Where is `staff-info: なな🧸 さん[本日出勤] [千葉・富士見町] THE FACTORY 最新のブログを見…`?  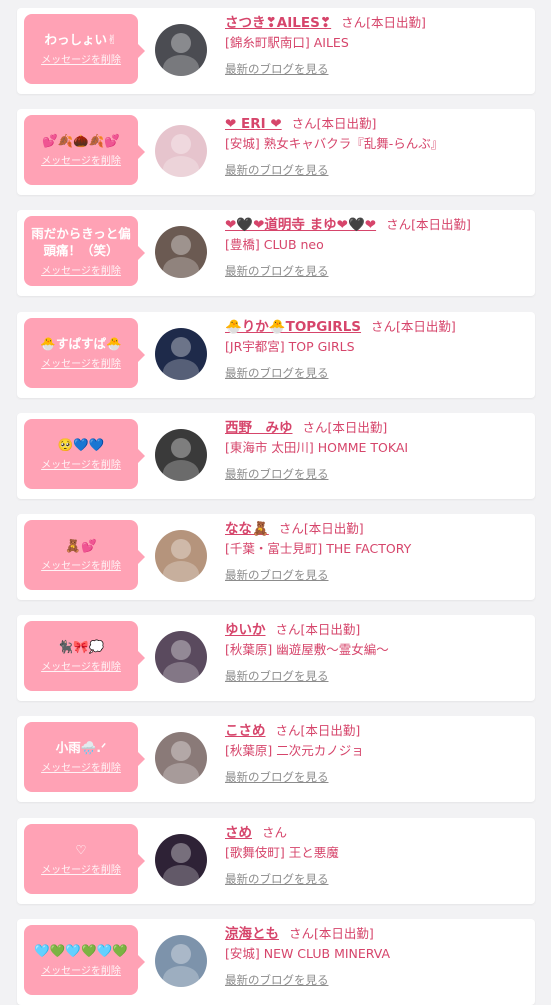
staff-info: なな🧸 さん[本日出勤] [千葉・富士見町] THE FACTORY 最新のブログを見… is located at coordinates (377, 550).